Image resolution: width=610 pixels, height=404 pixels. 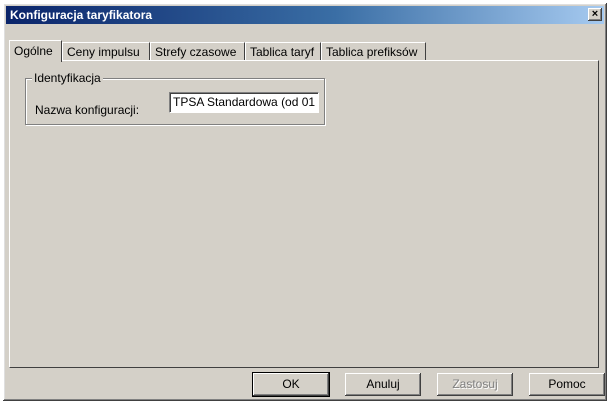 I want to click on help-button: Pomoc, so click(x=567, y=384).